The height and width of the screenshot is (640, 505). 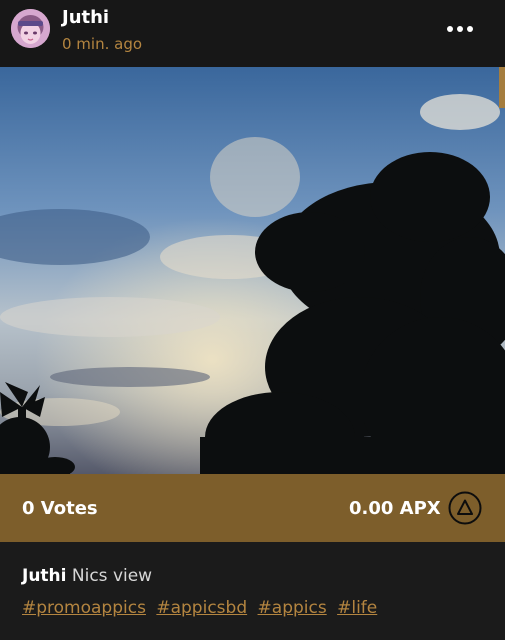 I want to click on hashtag-list: #promoappics #appicsbd #appics #life, so click(x=202, y=608).